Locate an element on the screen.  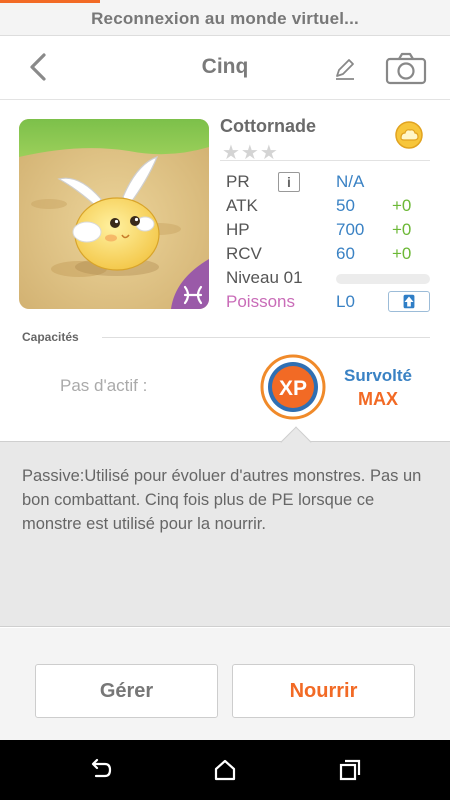
atk-label: ATK is located at coordinates (242, 205).